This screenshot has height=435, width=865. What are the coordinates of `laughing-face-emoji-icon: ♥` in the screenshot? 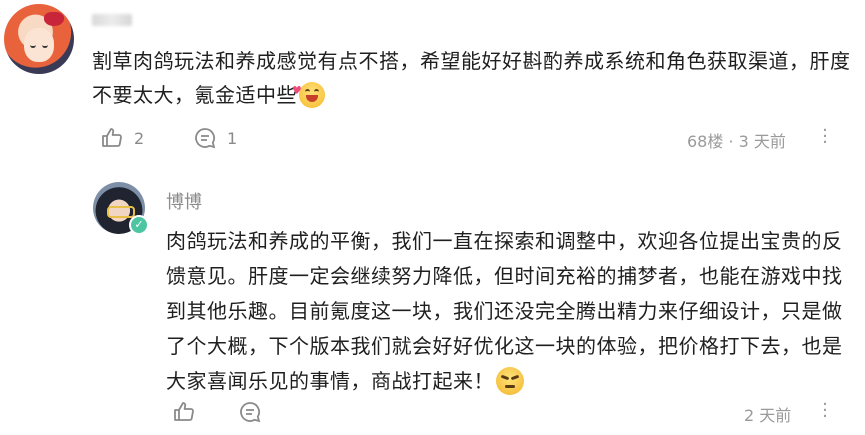 It's located at (308, 94).